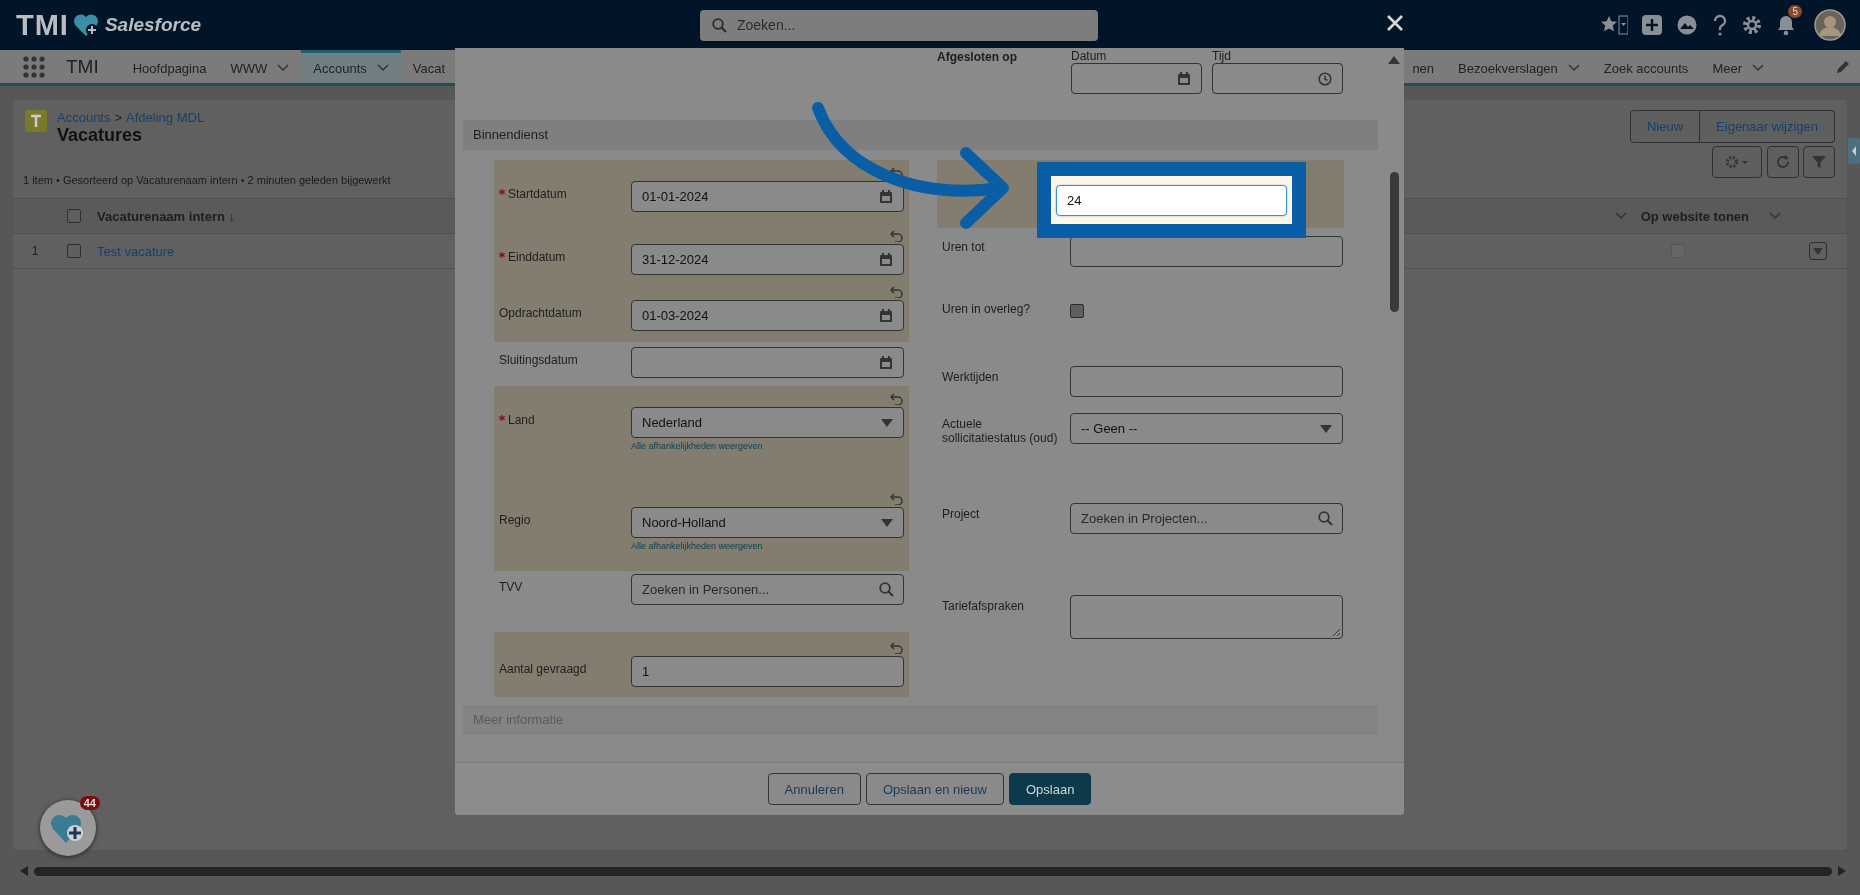 Image resolution: width=1860 pixels, height=895 pixels. What do you see at coordinates (767, 196) in the screenshot?
I see `date-field: 01-01-2024` at bounding box center [767, 196].